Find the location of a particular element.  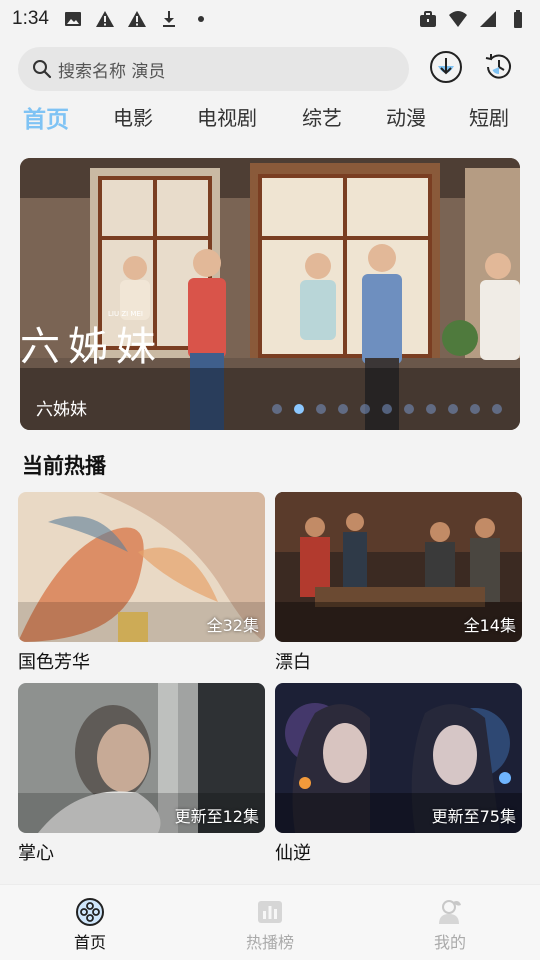

show-thumbnail: 更新至75集 is located at coordinates (398, 758).